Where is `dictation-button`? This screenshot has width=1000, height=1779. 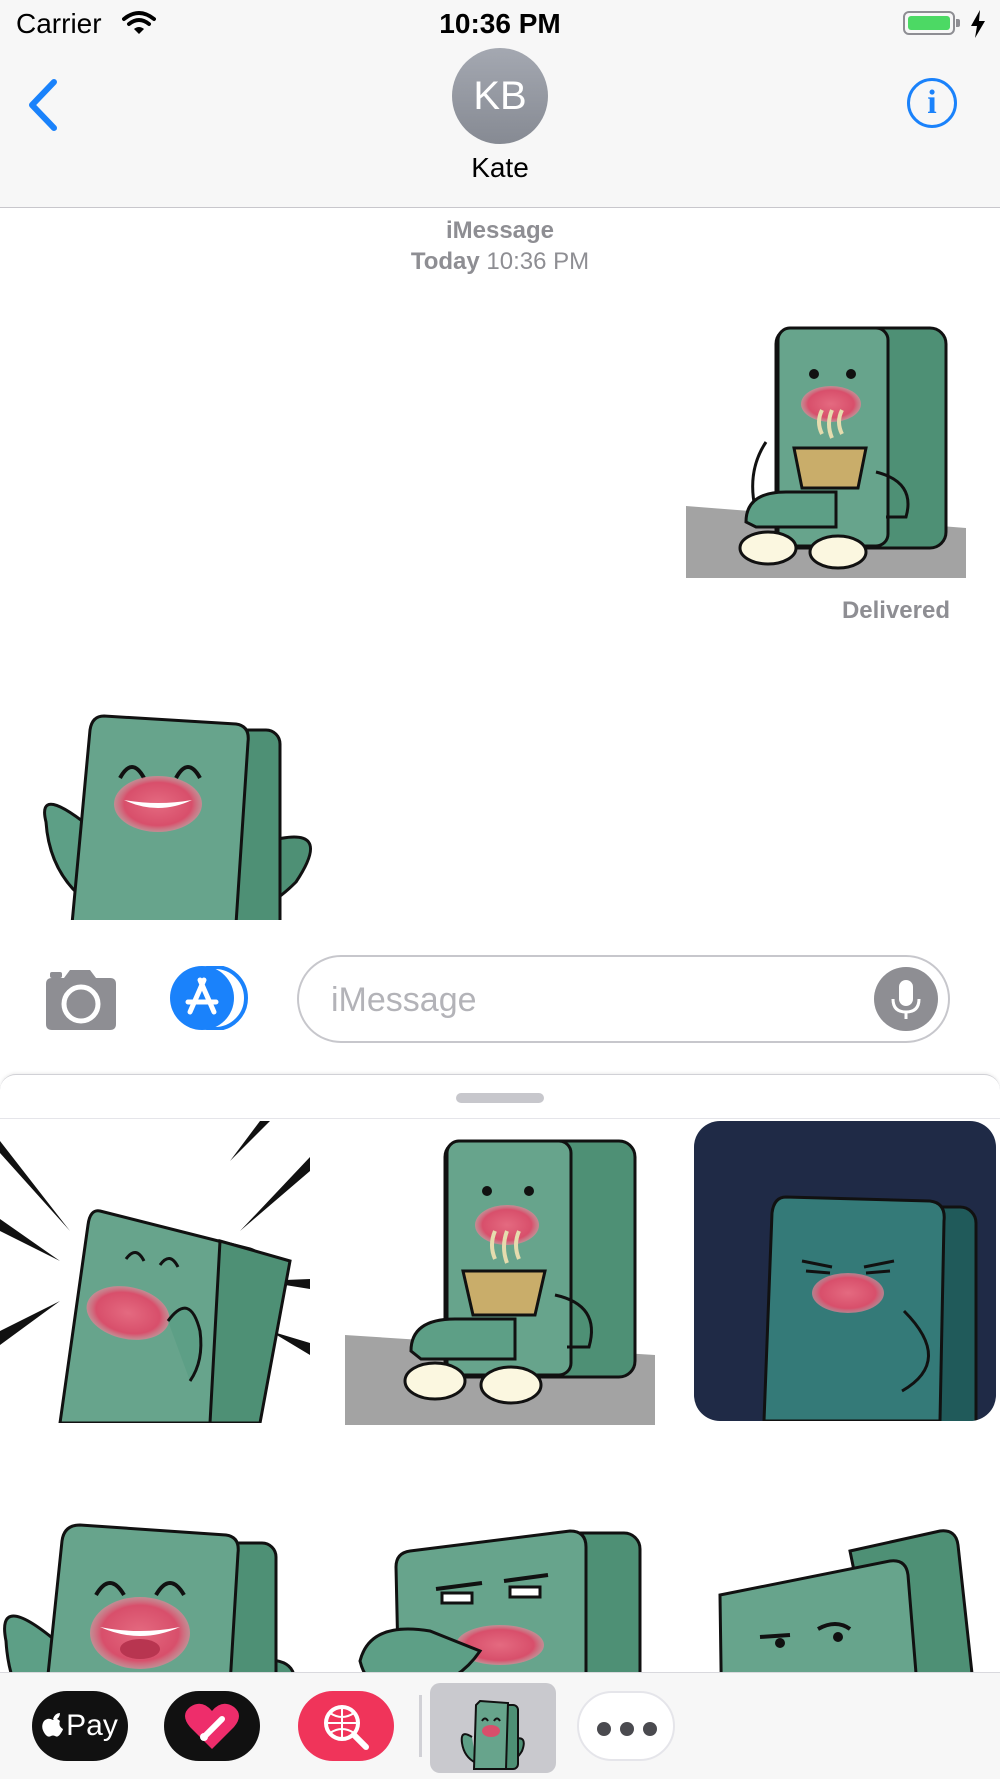 dictation-button is located at coordinates (906, 999).